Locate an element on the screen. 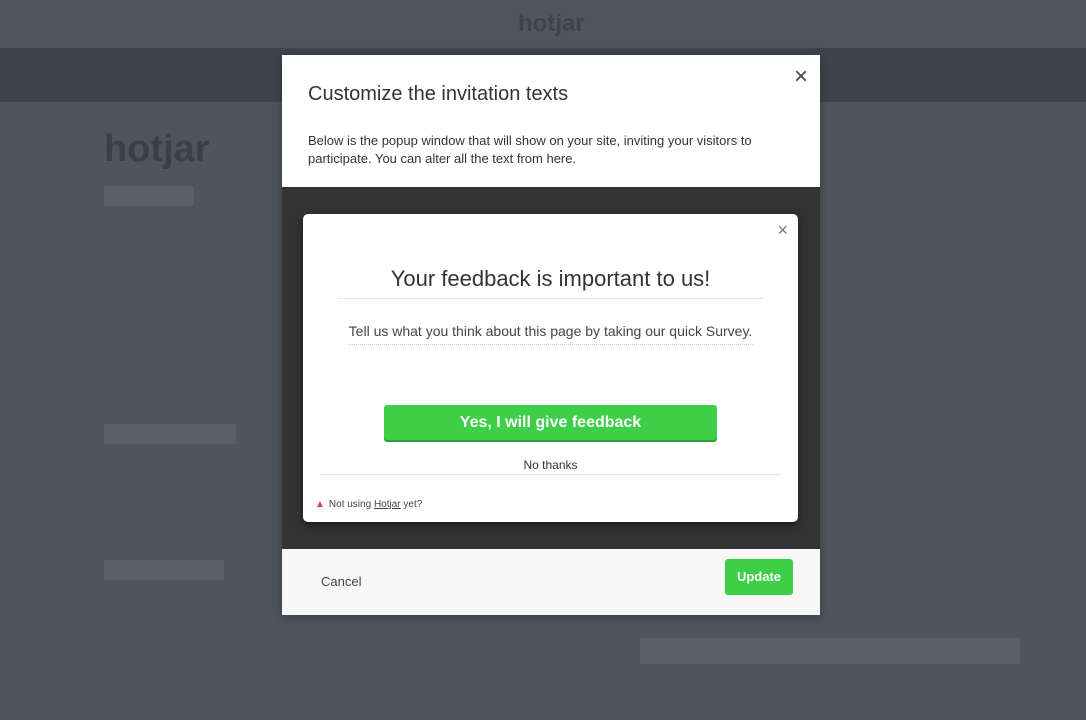 The width and height of the screenshot is (1086, 720). top-bar: hotjar is located at coordinates (543, 24).